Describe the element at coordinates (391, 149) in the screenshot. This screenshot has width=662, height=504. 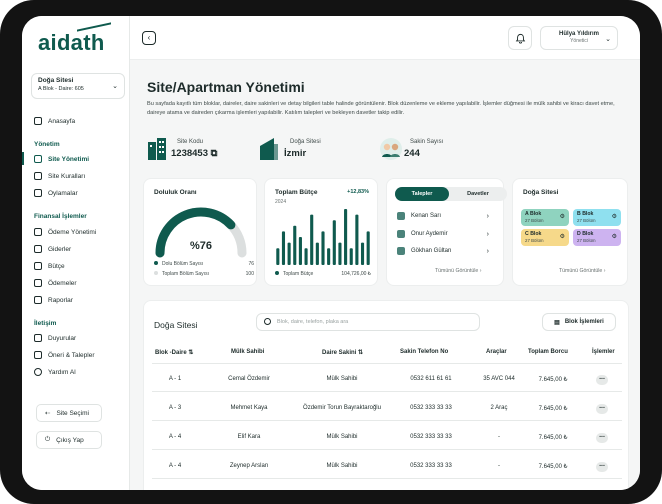
I see `people-icon` at that location.